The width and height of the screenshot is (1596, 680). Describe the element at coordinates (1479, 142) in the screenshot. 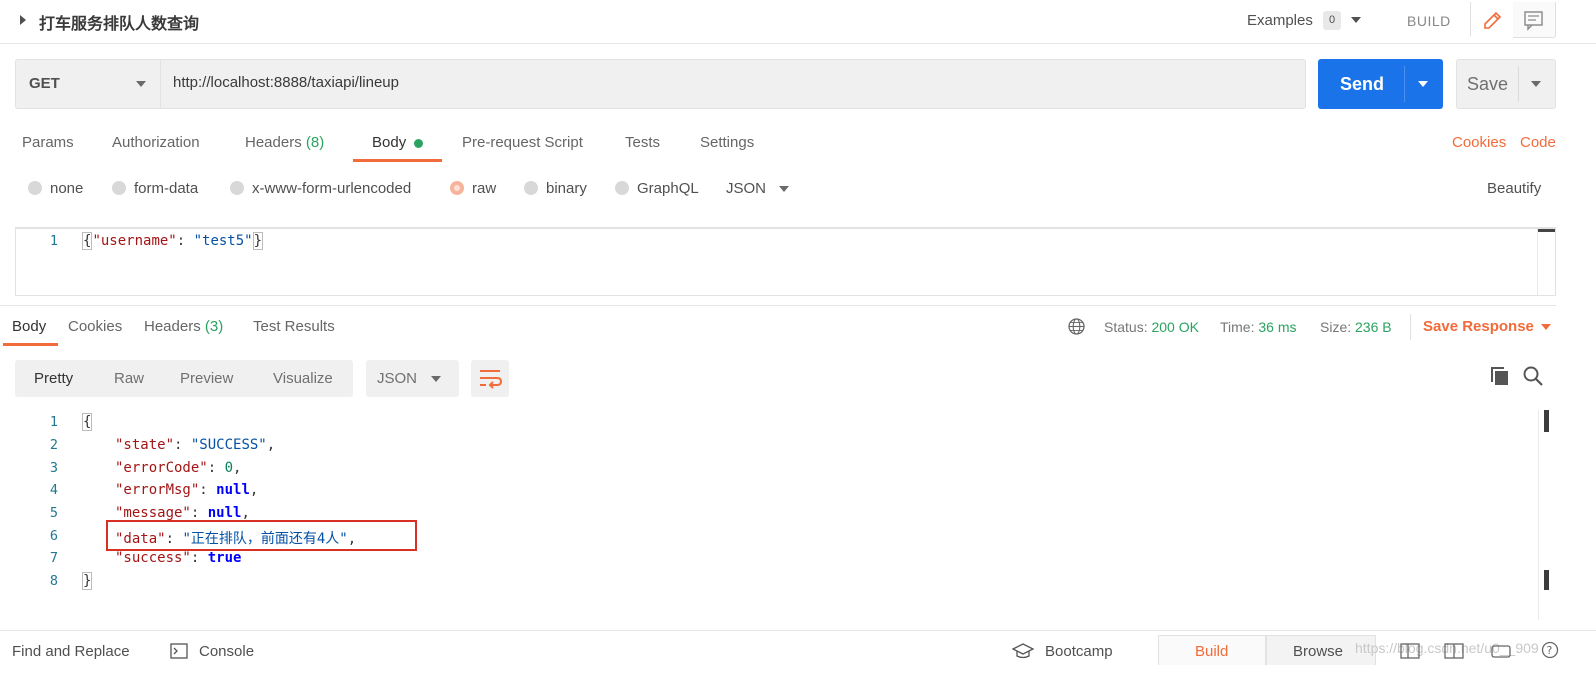

I see `cookies-link: Cookies` at that location.